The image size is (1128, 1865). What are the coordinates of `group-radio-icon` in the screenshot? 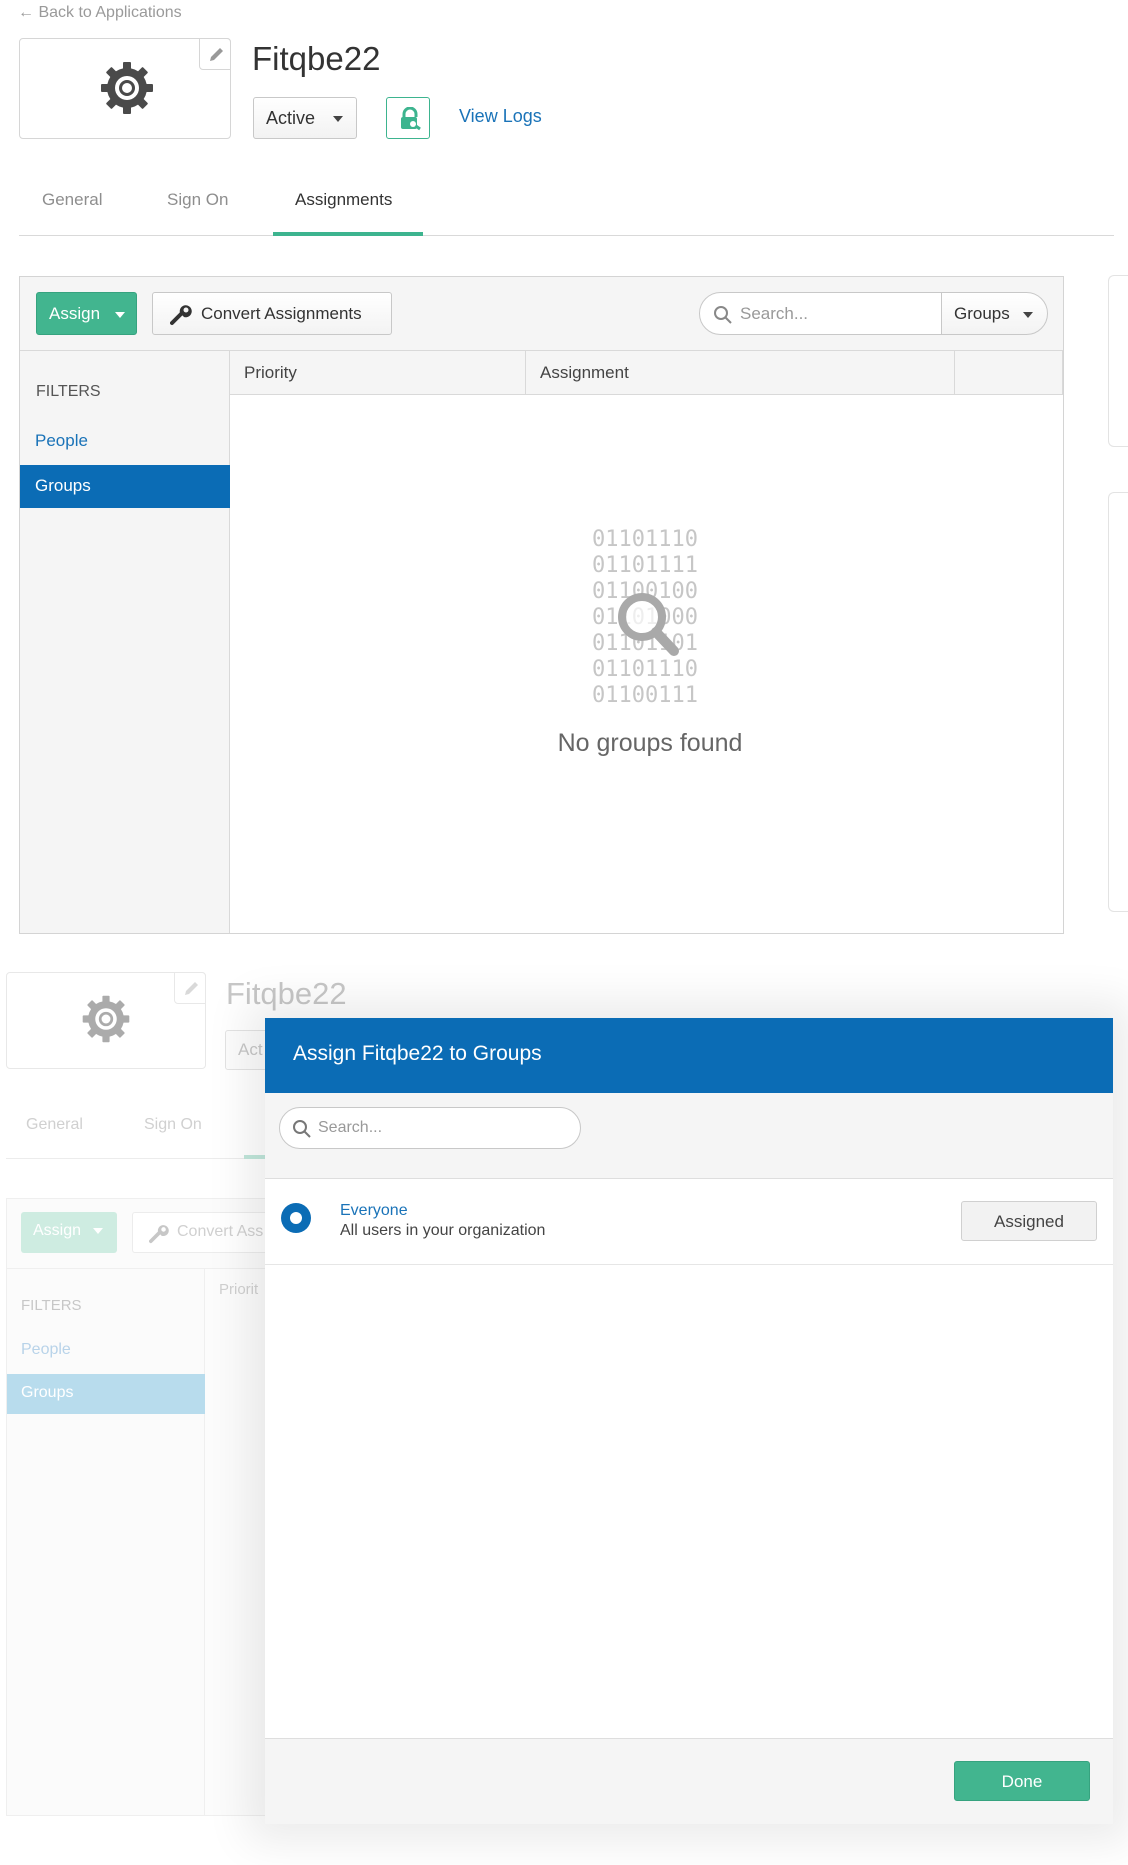 It's located at (296, 1218).